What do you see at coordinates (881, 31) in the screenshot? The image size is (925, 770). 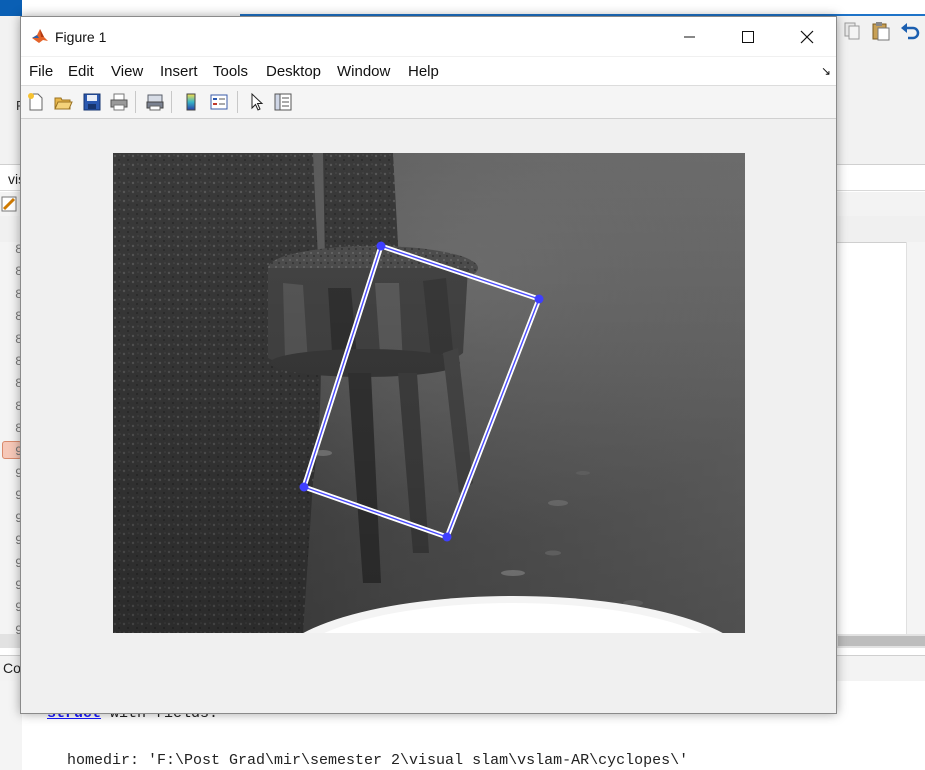 I see `paste-icon` at bounding box center [881, 31].